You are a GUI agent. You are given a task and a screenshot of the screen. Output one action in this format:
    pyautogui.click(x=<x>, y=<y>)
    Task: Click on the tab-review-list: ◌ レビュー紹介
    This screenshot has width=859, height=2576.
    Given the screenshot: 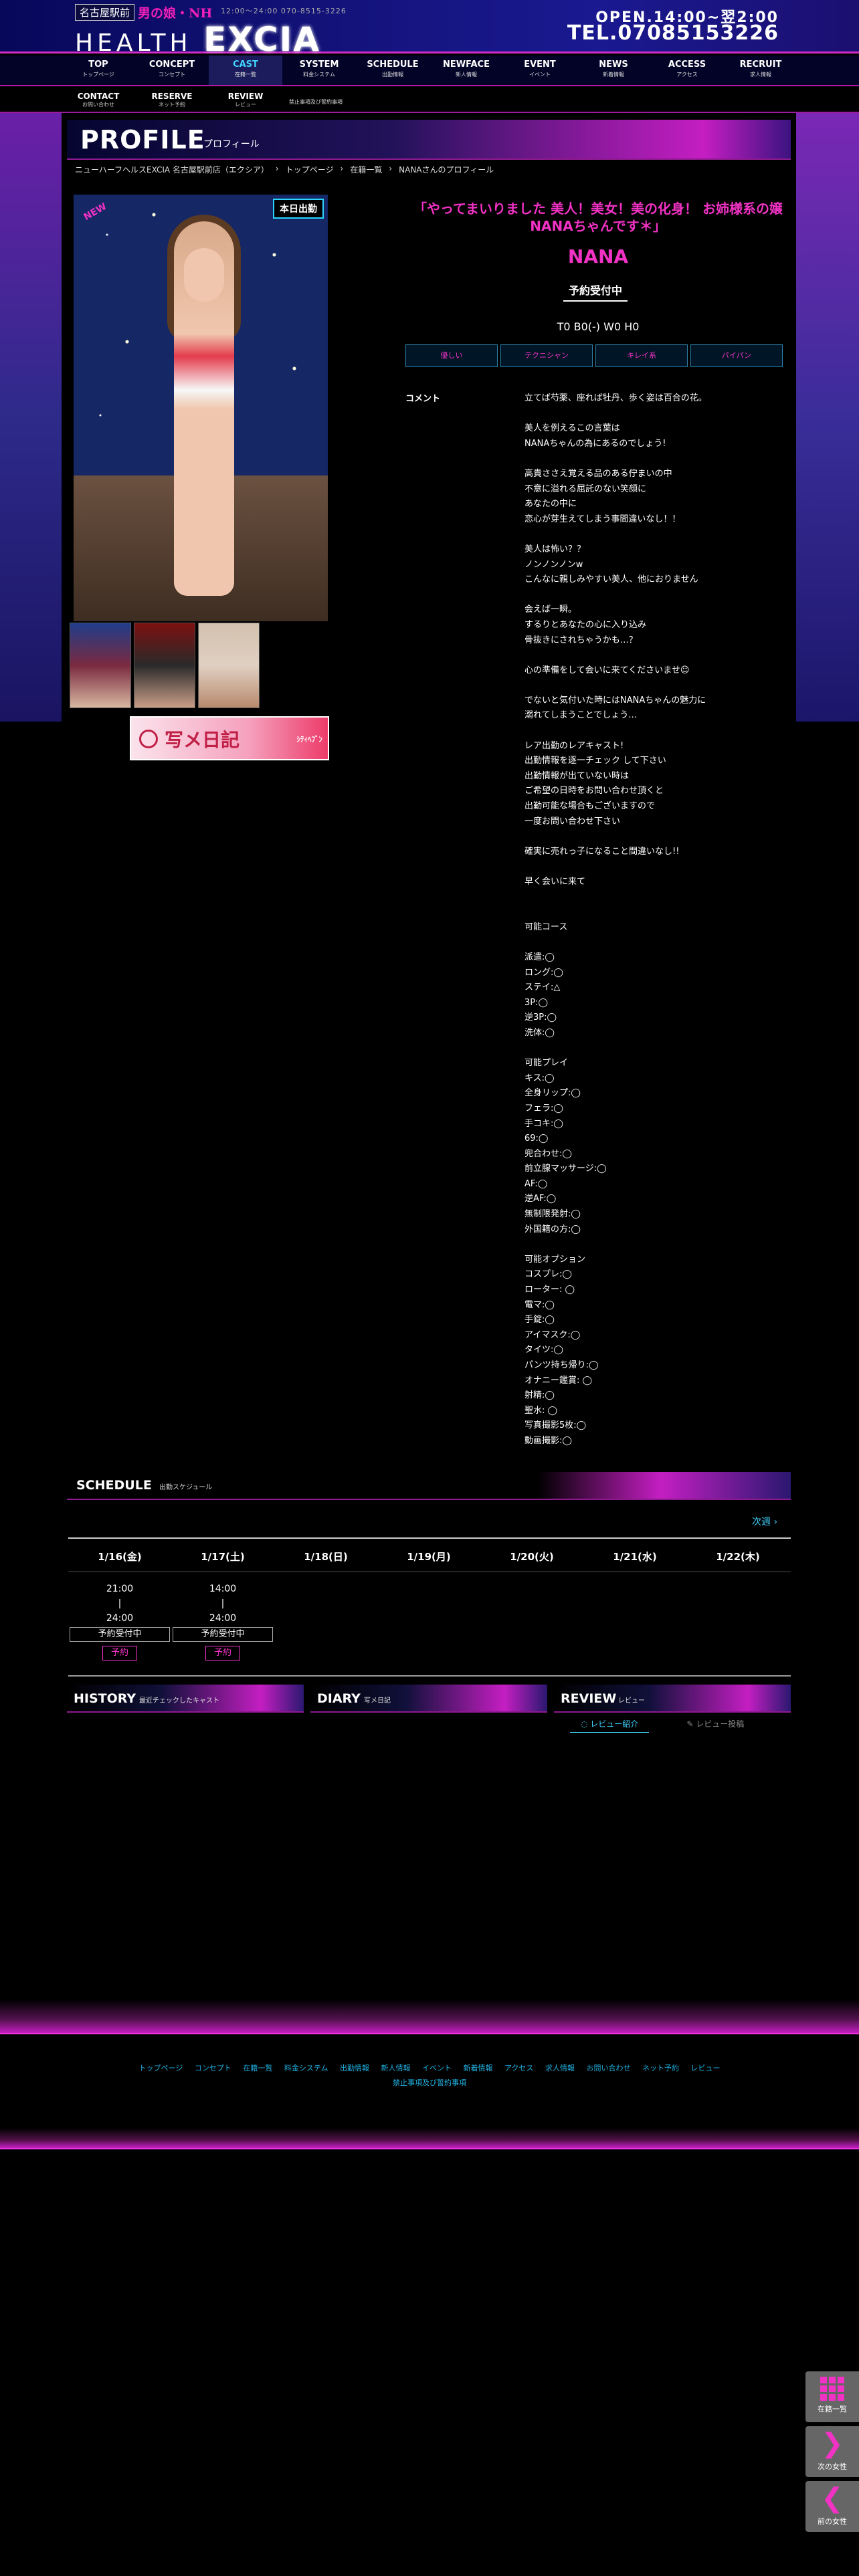 What is the action you would take?
    pyautogui.click(x=610, y=1726)
    